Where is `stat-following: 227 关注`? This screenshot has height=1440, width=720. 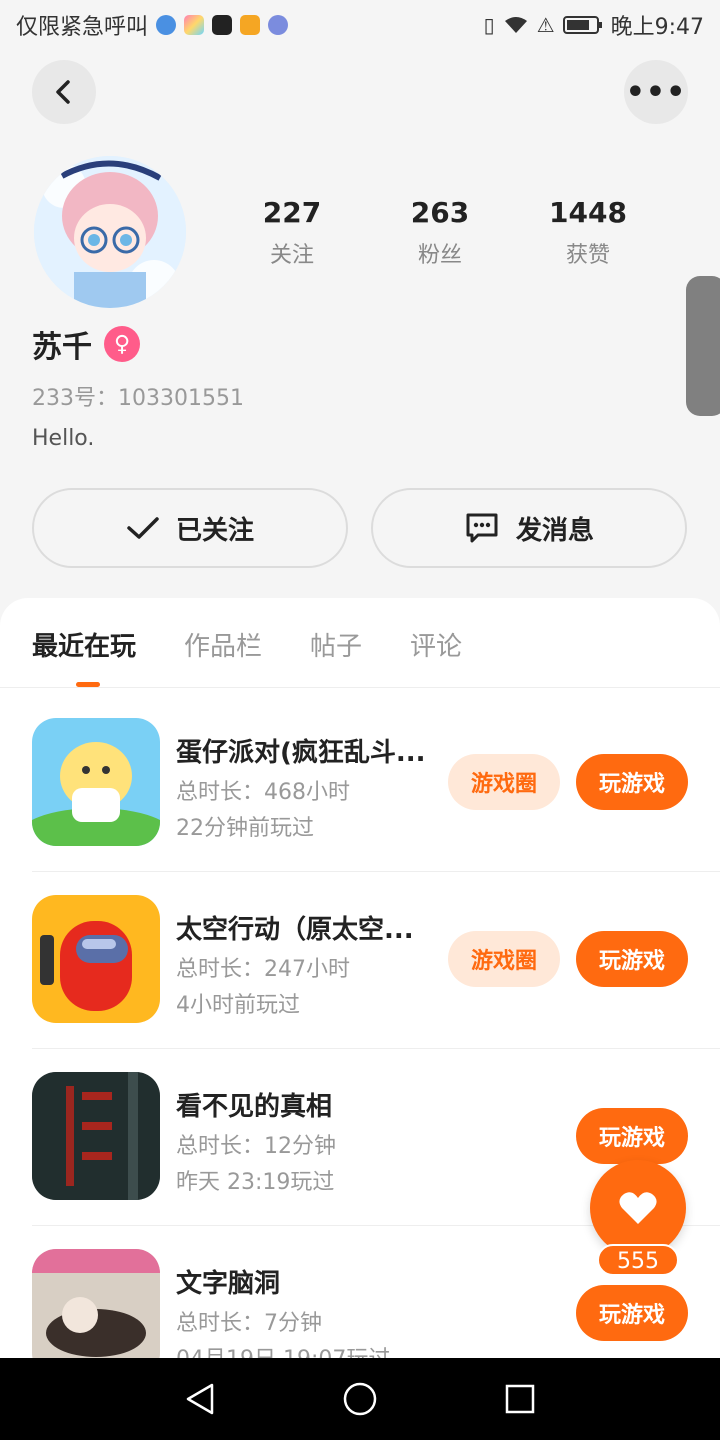
stat-following: 227 关注 is located at coordinates (292, 232).